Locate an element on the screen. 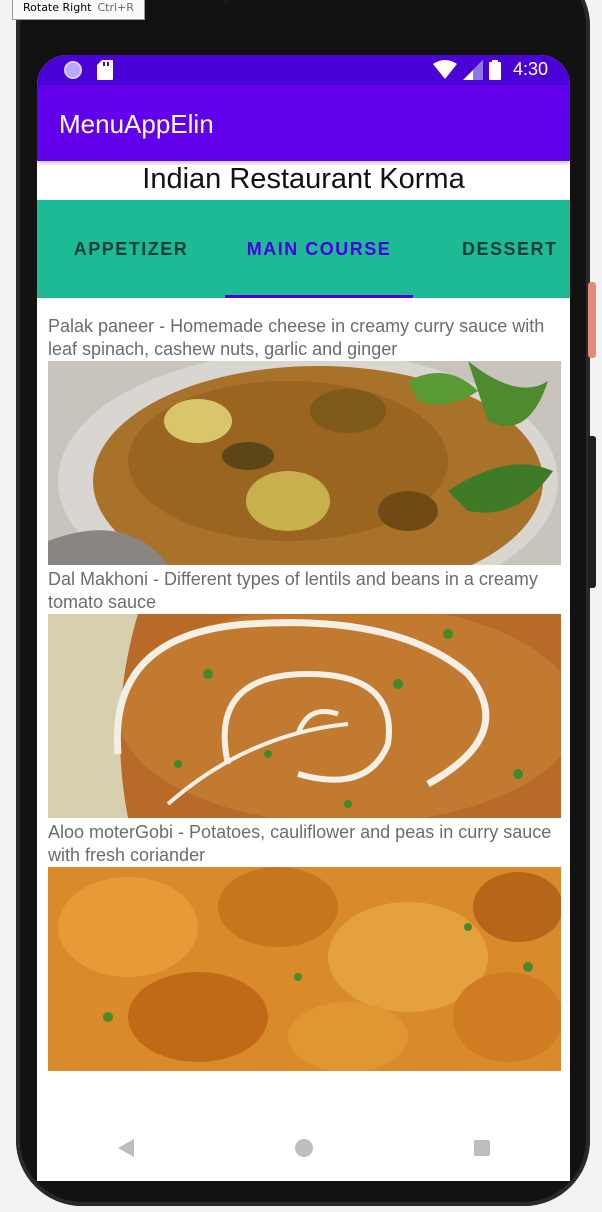 This screenshot has width=602, height=1212. status-clock: 4:30 is located at coordinates (530, 69).